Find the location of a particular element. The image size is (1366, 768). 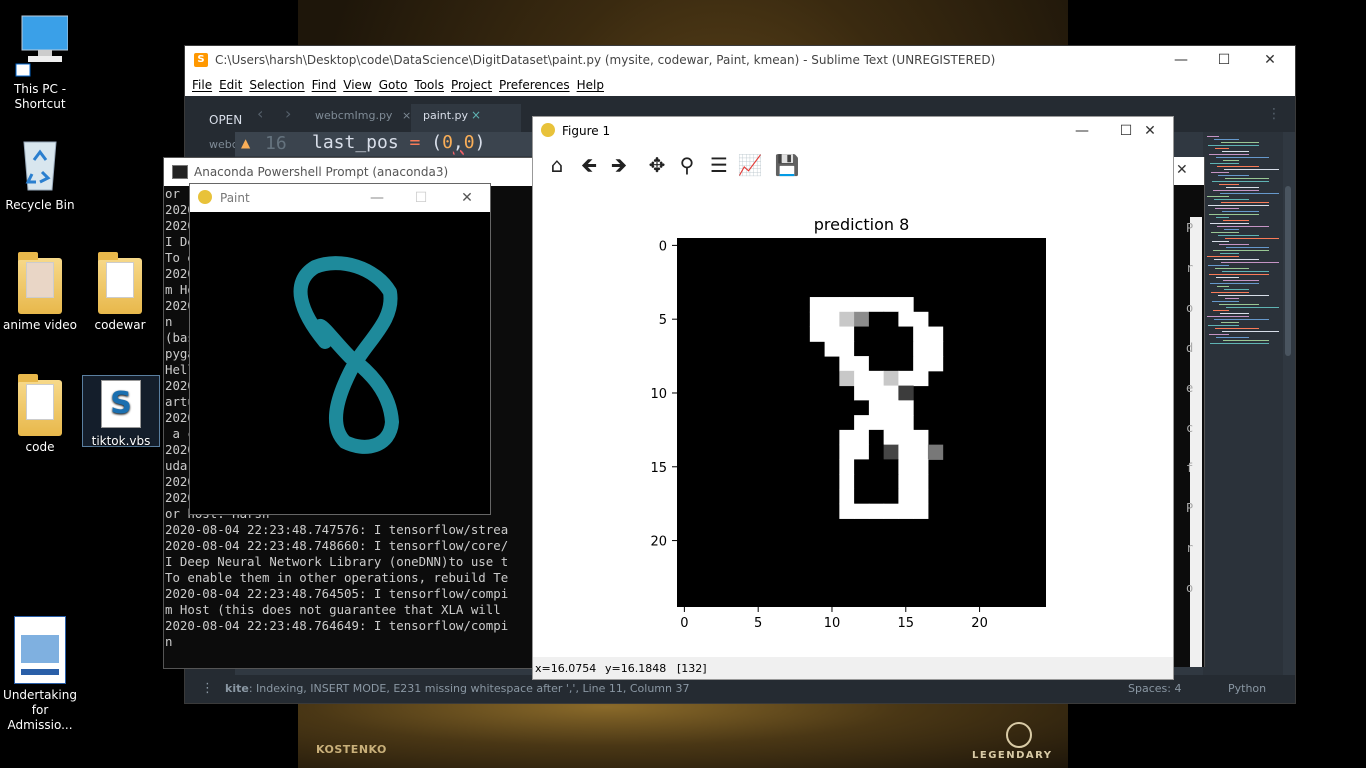

icon-label: anime video is located at coordinates (40, 325).